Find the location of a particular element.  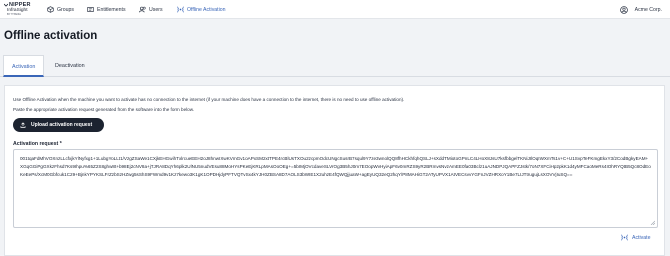

resize-handle-icon is located at coordinates (652, 222).